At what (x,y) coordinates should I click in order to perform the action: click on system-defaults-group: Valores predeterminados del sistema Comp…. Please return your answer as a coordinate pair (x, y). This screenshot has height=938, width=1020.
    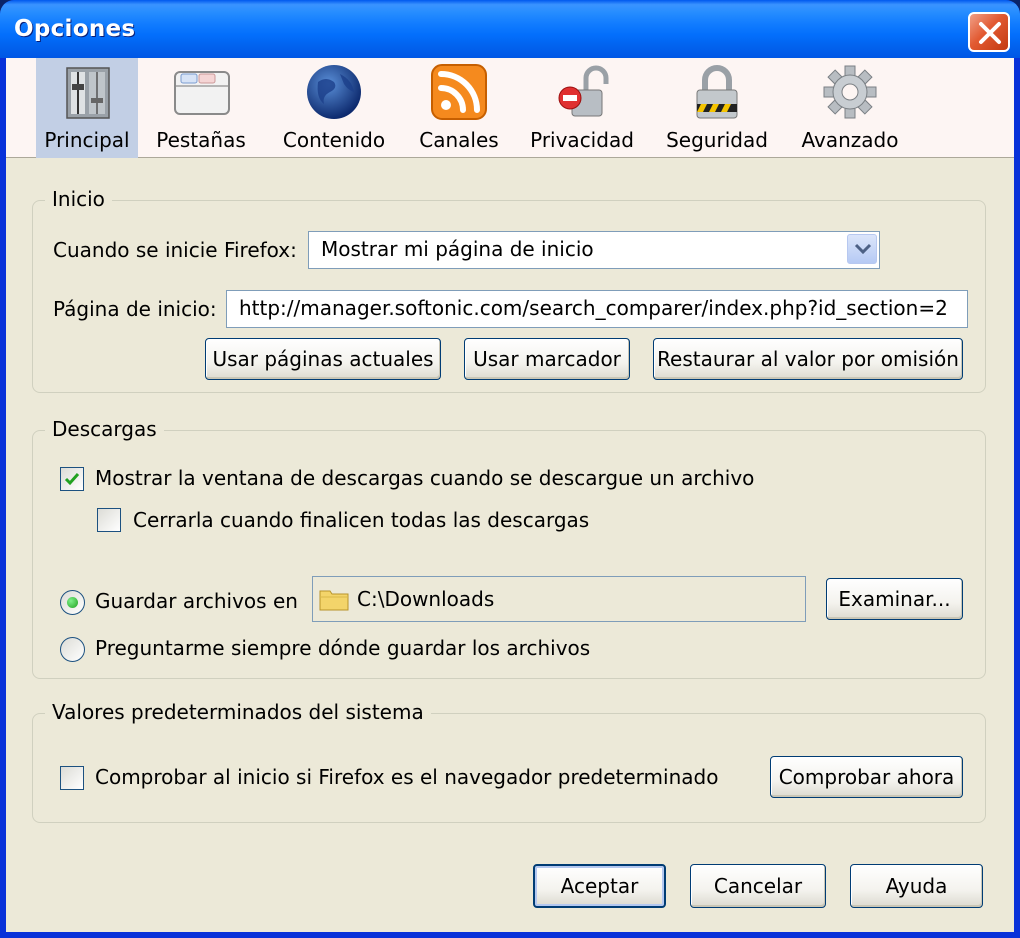
    Looking at the image, I should click on (509, 761).